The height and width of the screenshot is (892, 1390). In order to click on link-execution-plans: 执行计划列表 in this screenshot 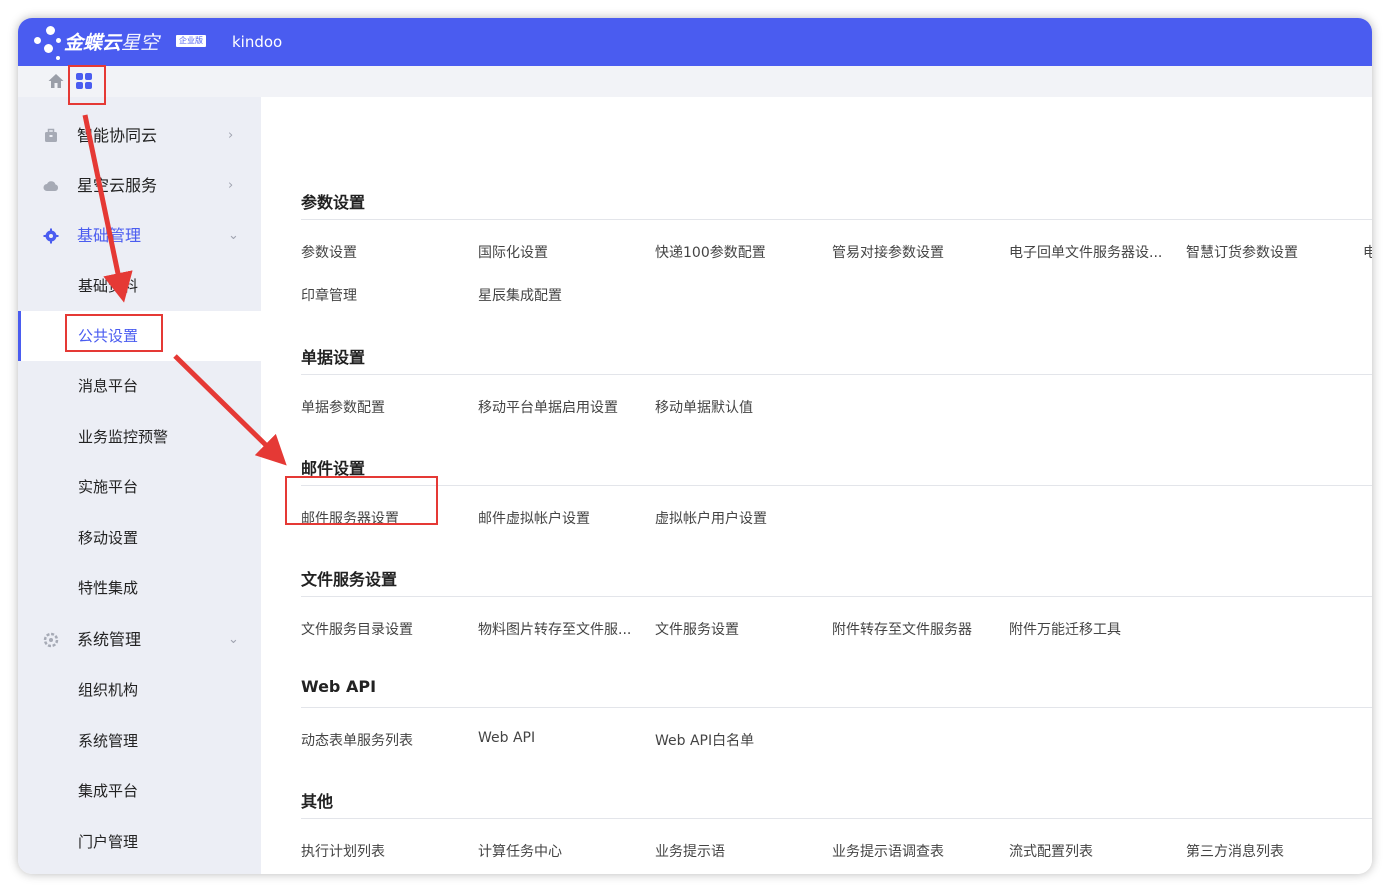, I will do `click(381, 851)`.